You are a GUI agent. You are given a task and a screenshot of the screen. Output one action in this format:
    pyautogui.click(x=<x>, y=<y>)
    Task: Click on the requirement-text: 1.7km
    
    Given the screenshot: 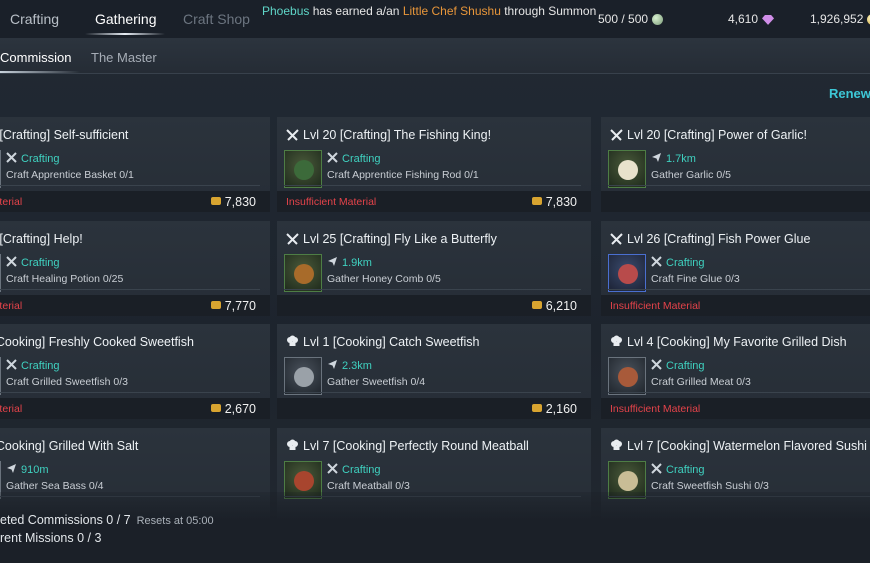 What is the action you would take?
    pyautogui.click(x=681, y=159)
    